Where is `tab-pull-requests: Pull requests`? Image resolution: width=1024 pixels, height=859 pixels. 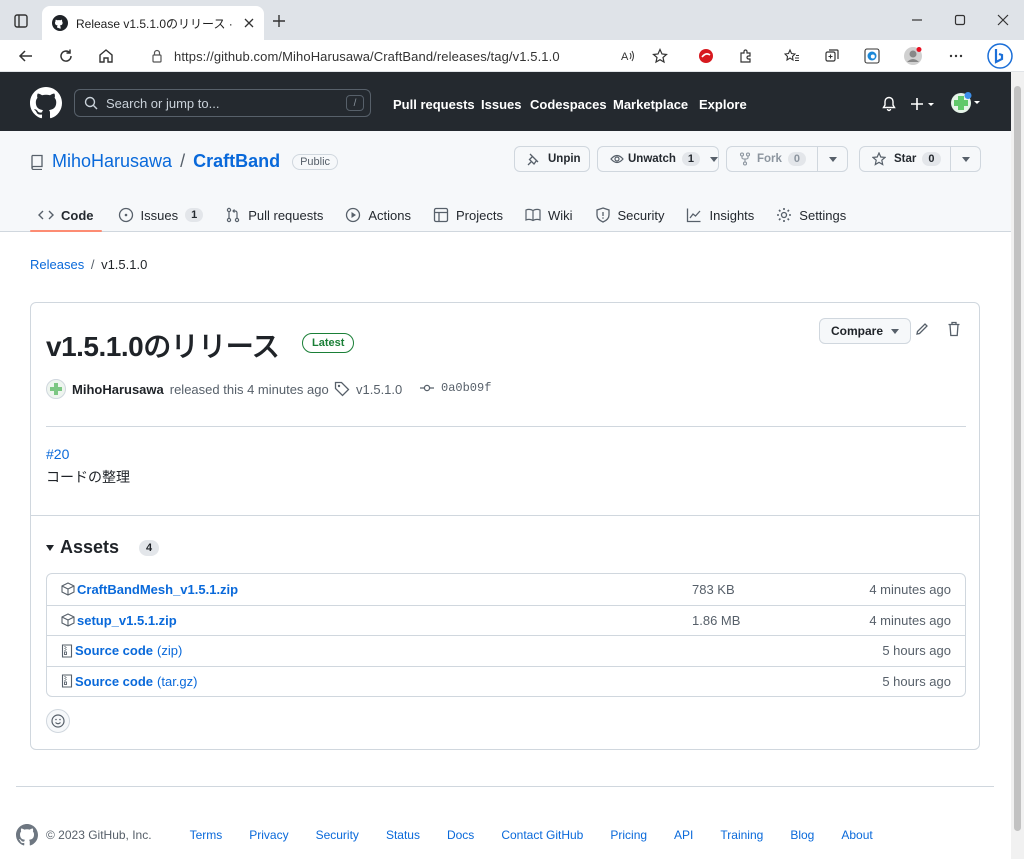
tab-pull-requests: Pull requests is located at coordinates (274, 214).